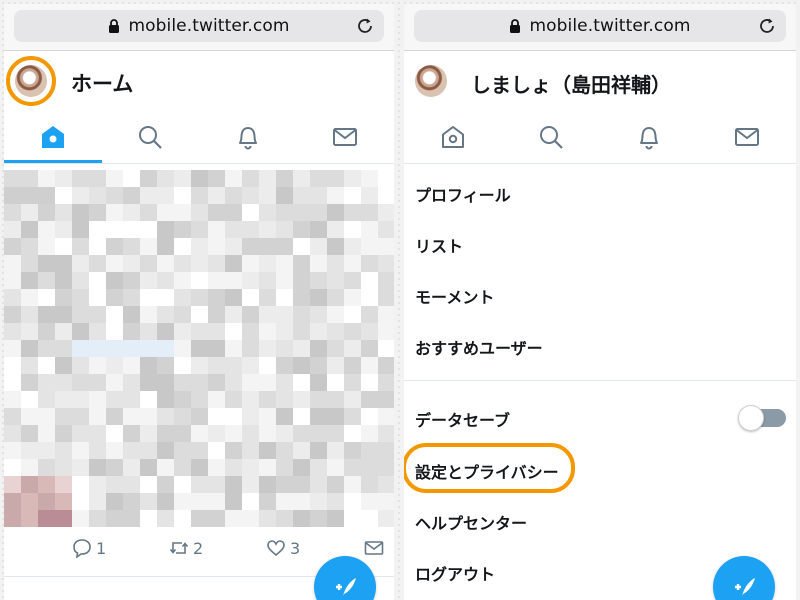 Image resolution: width=800 pixels, height=600 pixels. I want to click on tab-bar-border, so click(600, 163).